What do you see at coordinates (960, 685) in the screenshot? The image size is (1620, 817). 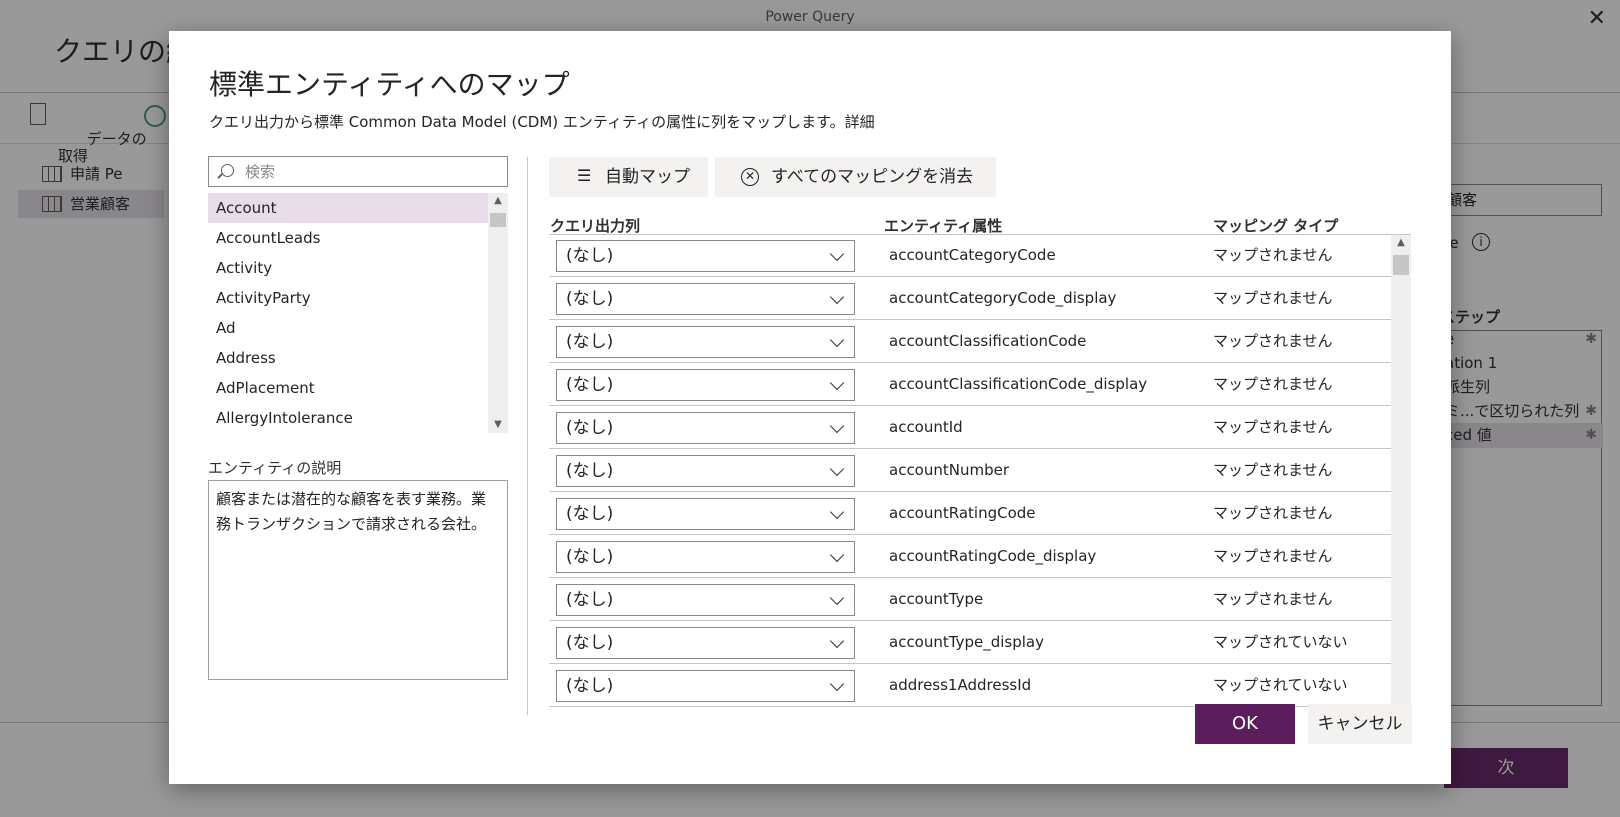 I see `entity-attribute-name: address1AddressId` at bounding box center [960, 685].